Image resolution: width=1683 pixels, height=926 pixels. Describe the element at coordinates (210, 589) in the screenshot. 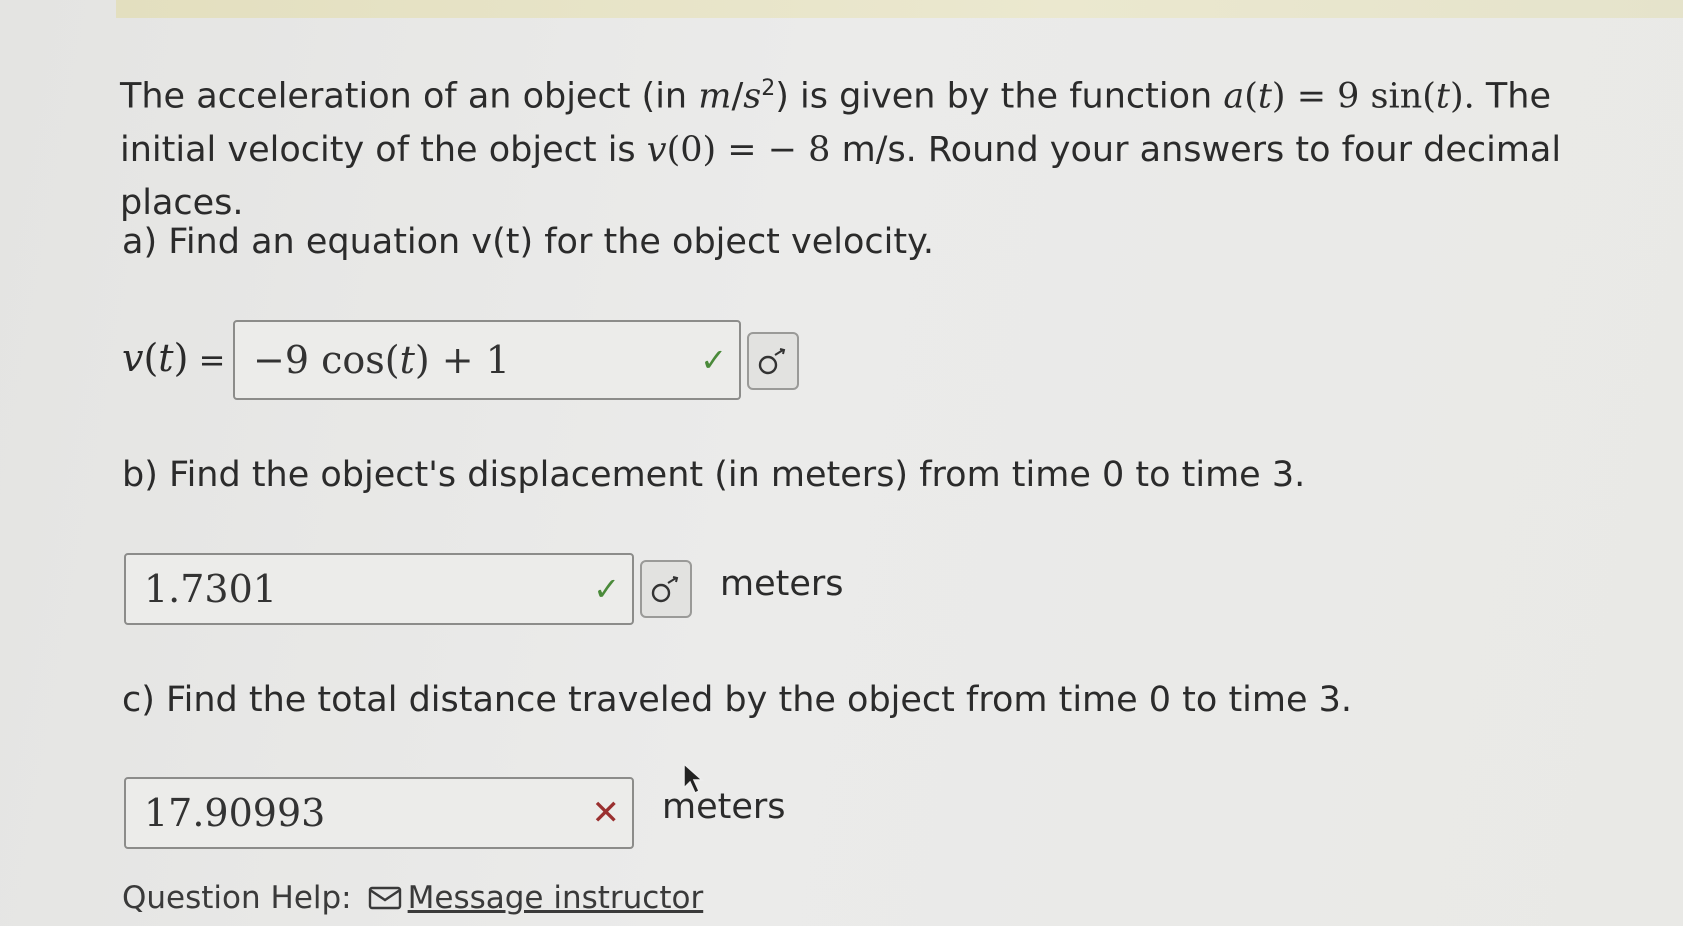

I see `displacement-answer-value: 1.7301` at that location.